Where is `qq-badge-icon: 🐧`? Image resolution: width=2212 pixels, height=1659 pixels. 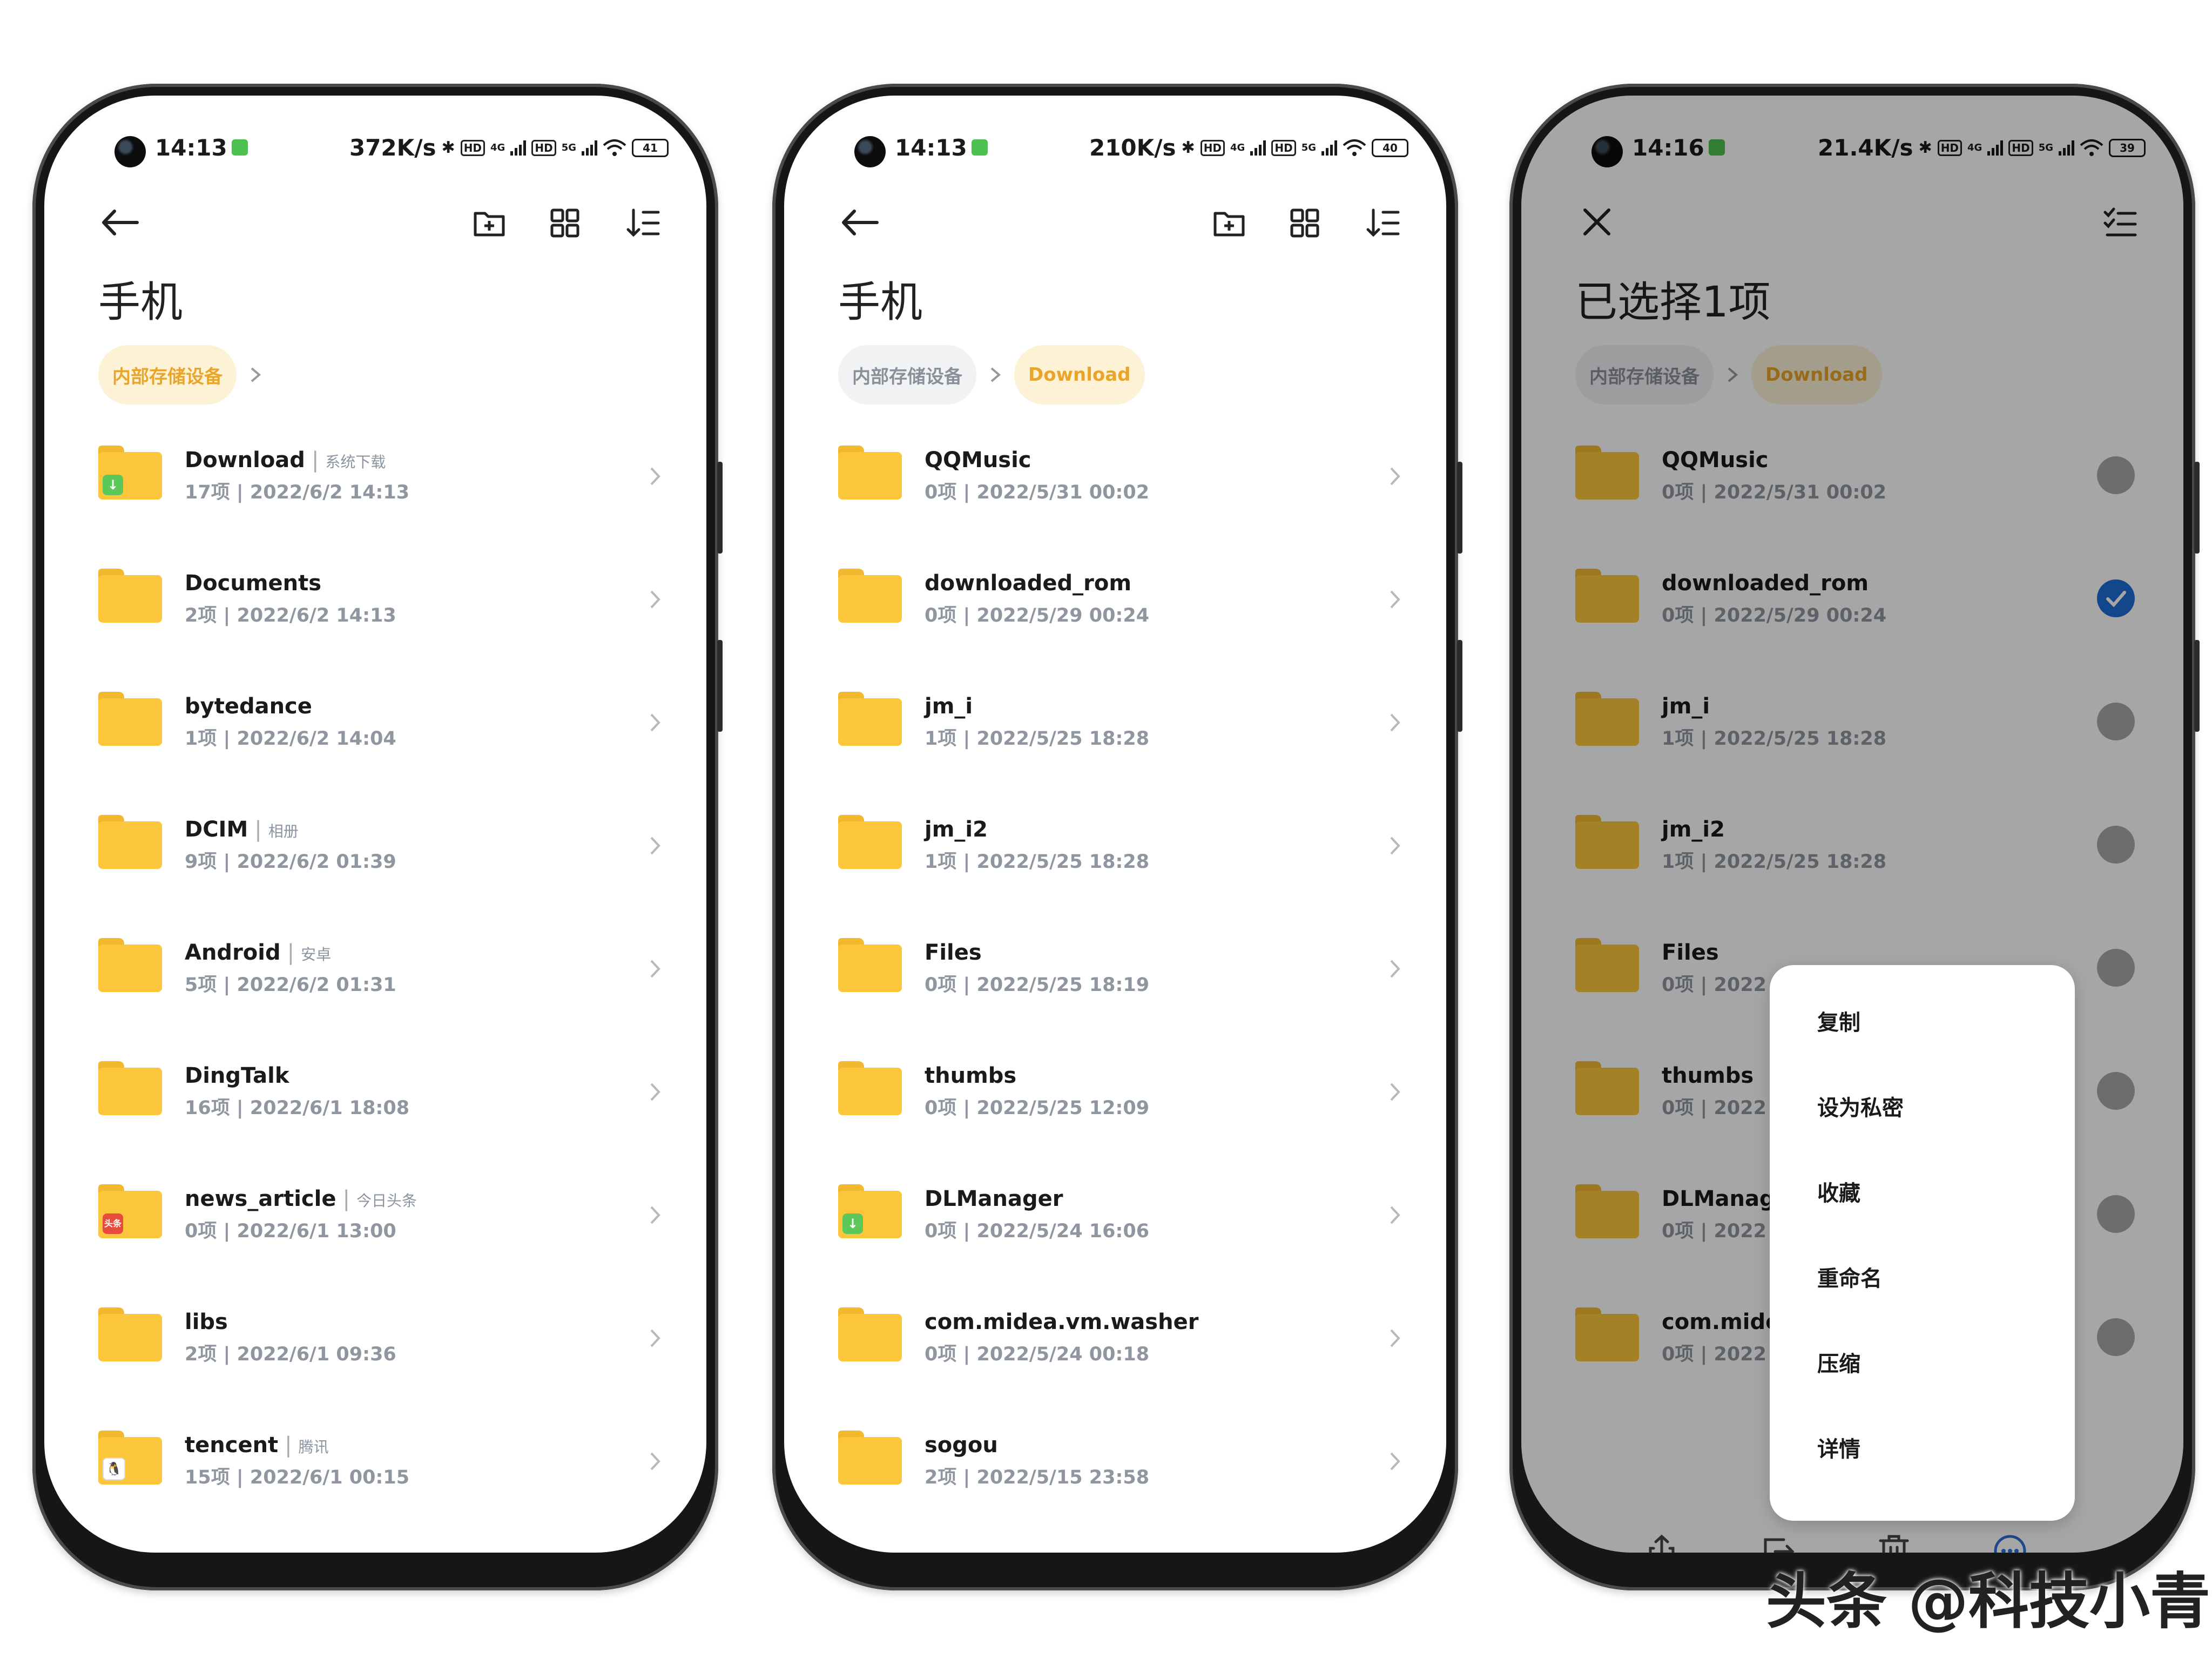
qq-badge-icon: 🐧 is located at coordinates (114, 1469).